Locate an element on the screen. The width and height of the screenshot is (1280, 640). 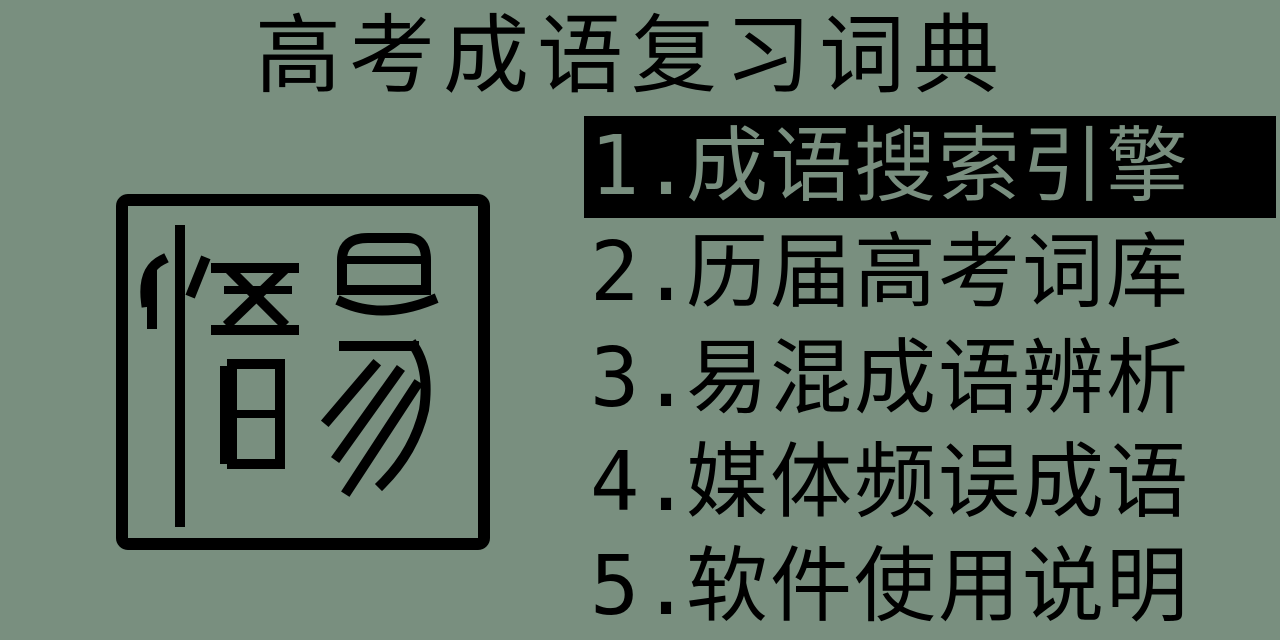
menu-item-label: 软件使用说明 is located at coordinates (938, 586).